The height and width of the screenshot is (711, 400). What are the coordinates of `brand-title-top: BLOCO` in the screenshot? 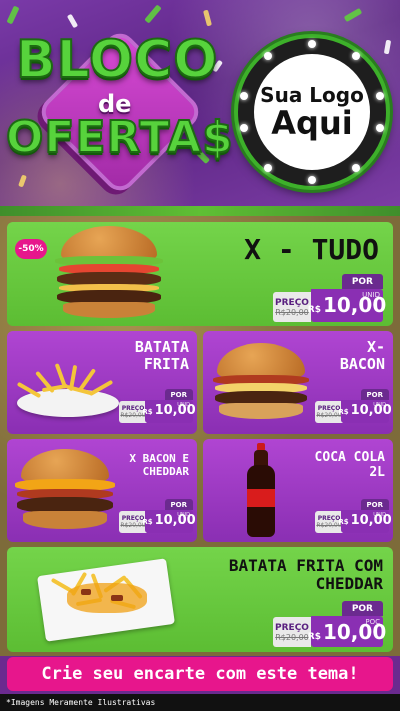 It's located at (117, 60).